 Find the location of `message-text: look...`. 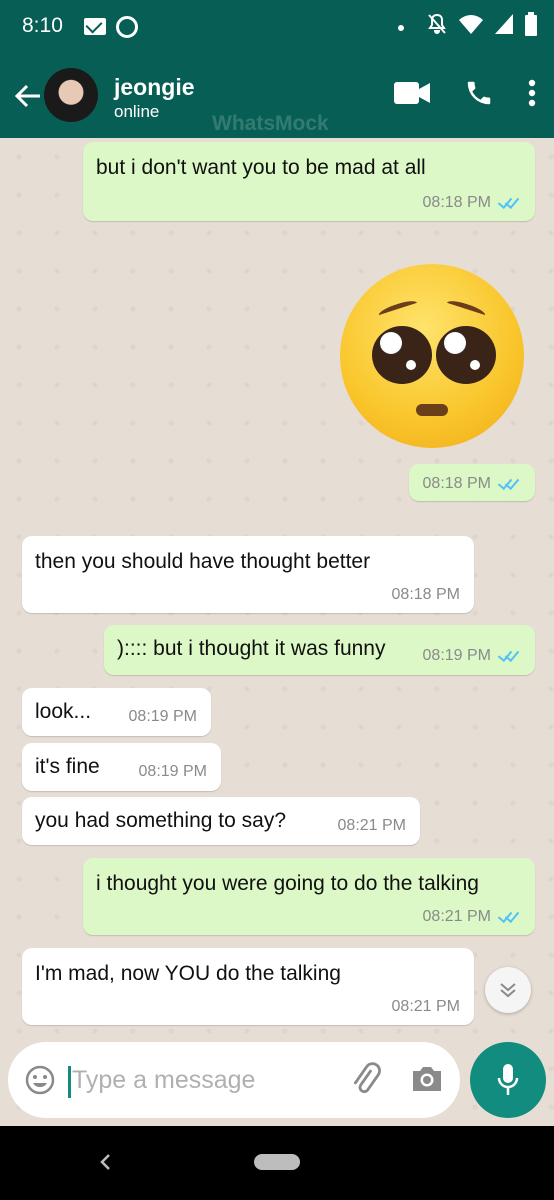

message-text: look... is located at coordinates (63, 711).